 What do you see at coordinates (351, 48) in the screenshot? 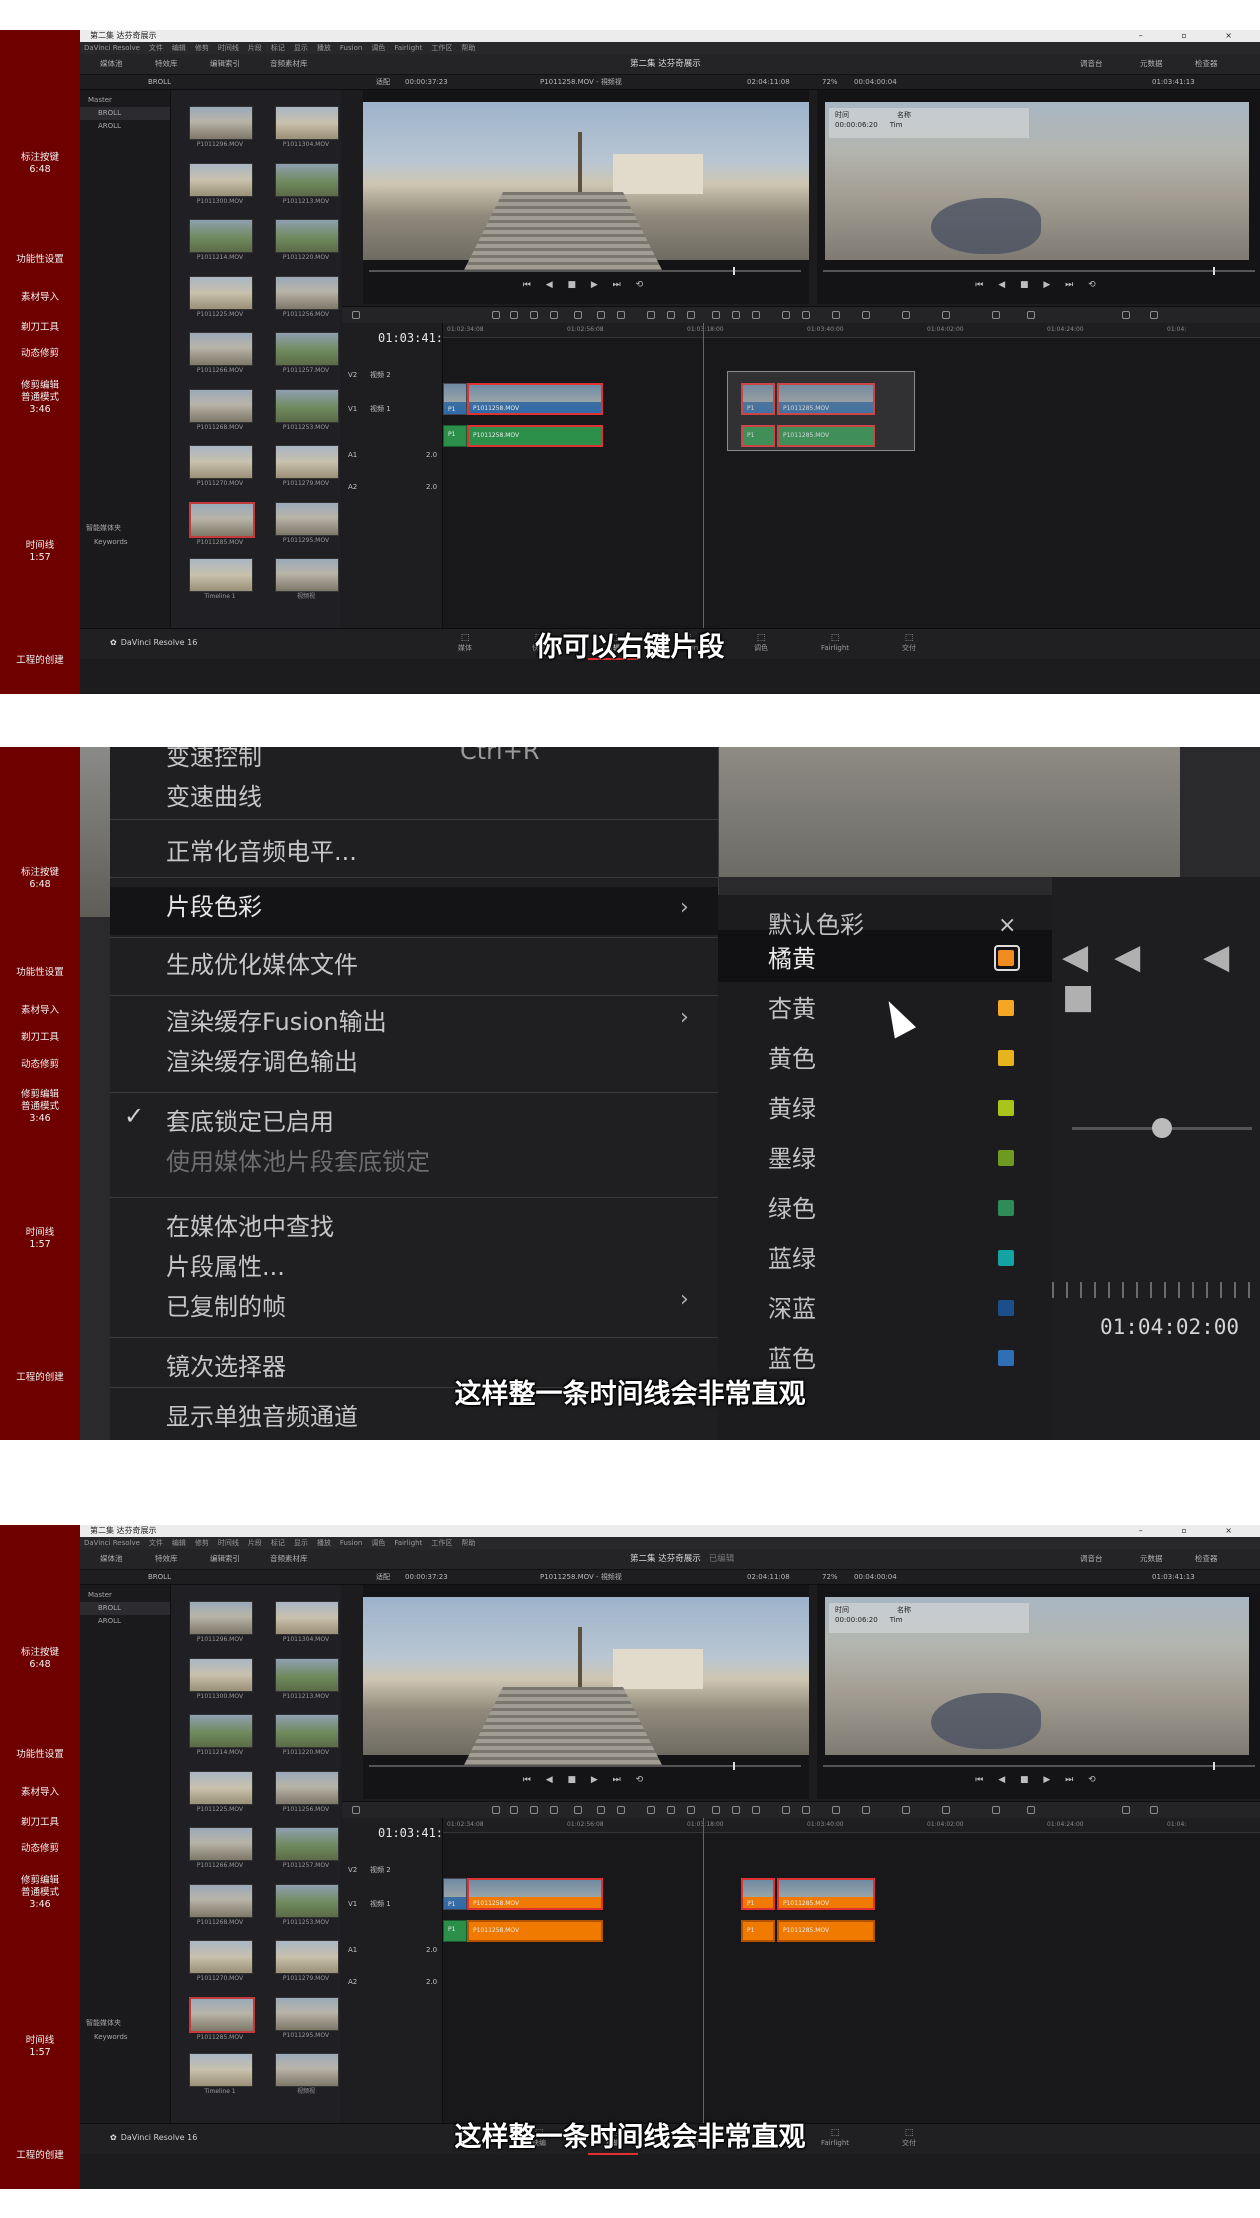
I see `menu-item: Fusion` at bounding box center [351, 48].